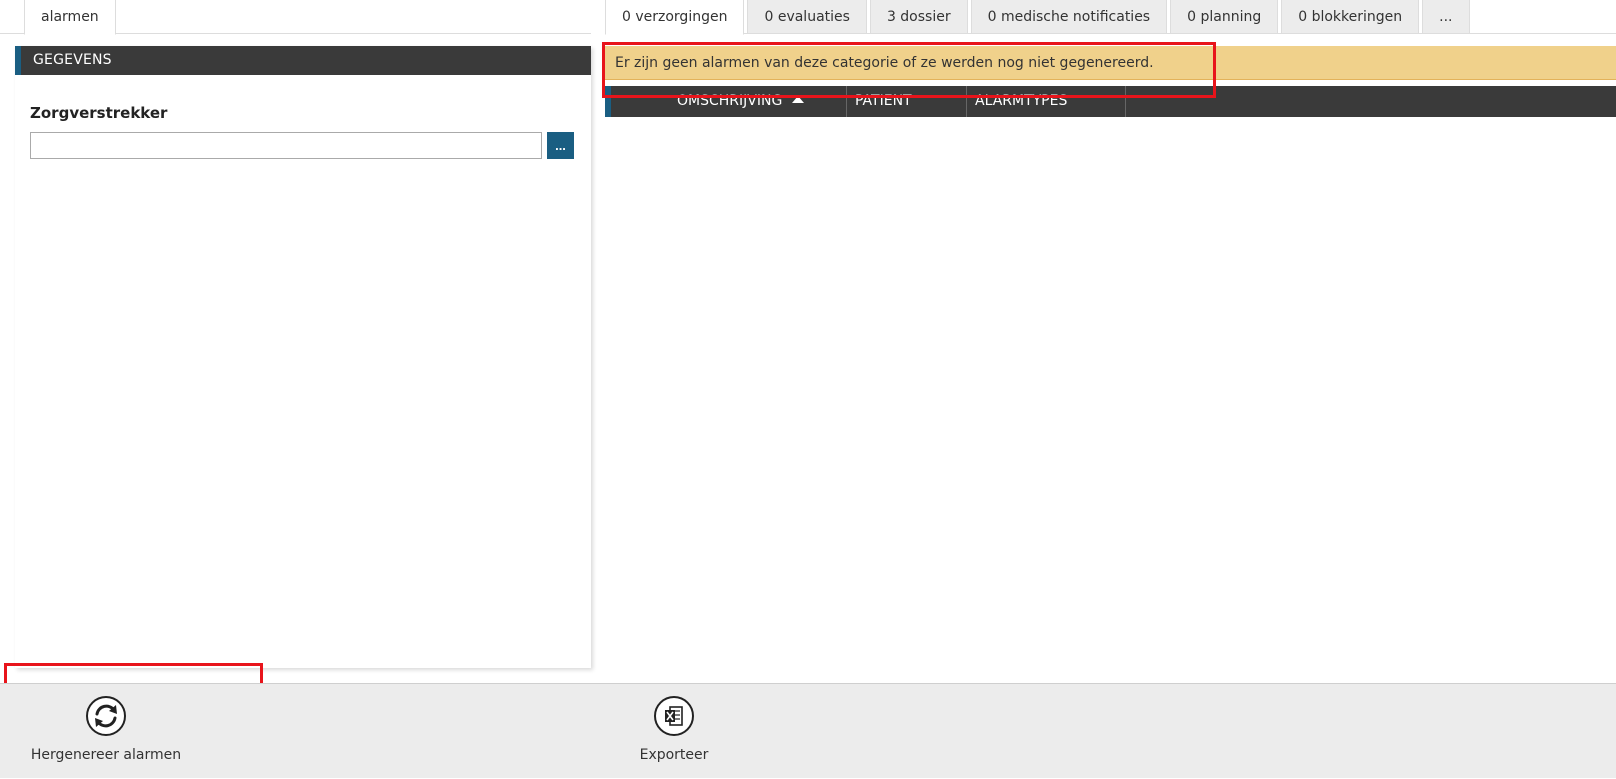 The image size is (1616, 779). Describe the element at coordinates (918, 17) in the screenshot. I see `tab-dossier: 3 dossier` at that location.